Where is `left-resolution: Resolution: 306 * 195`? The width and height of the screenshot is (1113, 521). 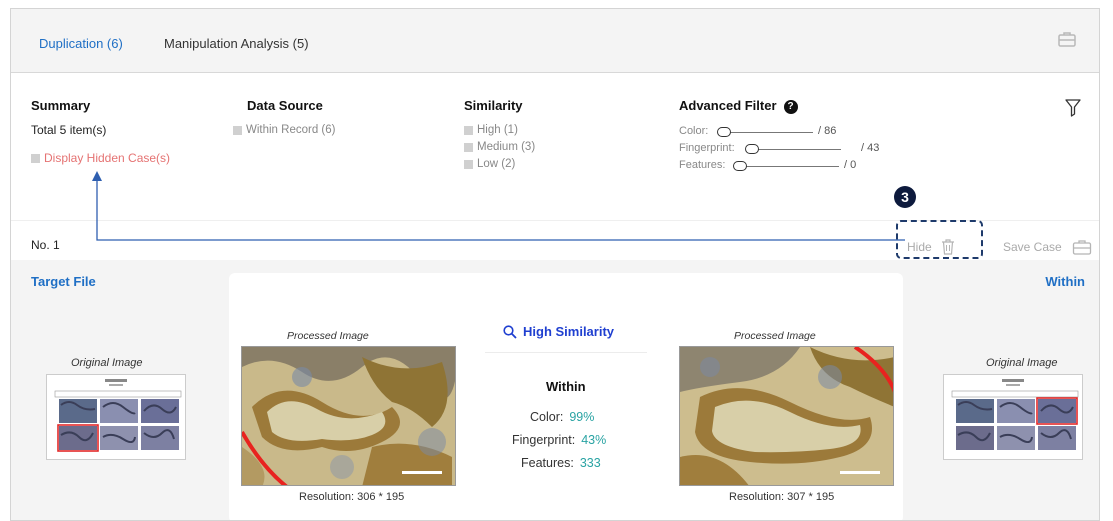 left-resolution: Resolution: 306 * 195 is located at coordinates (352, 497).